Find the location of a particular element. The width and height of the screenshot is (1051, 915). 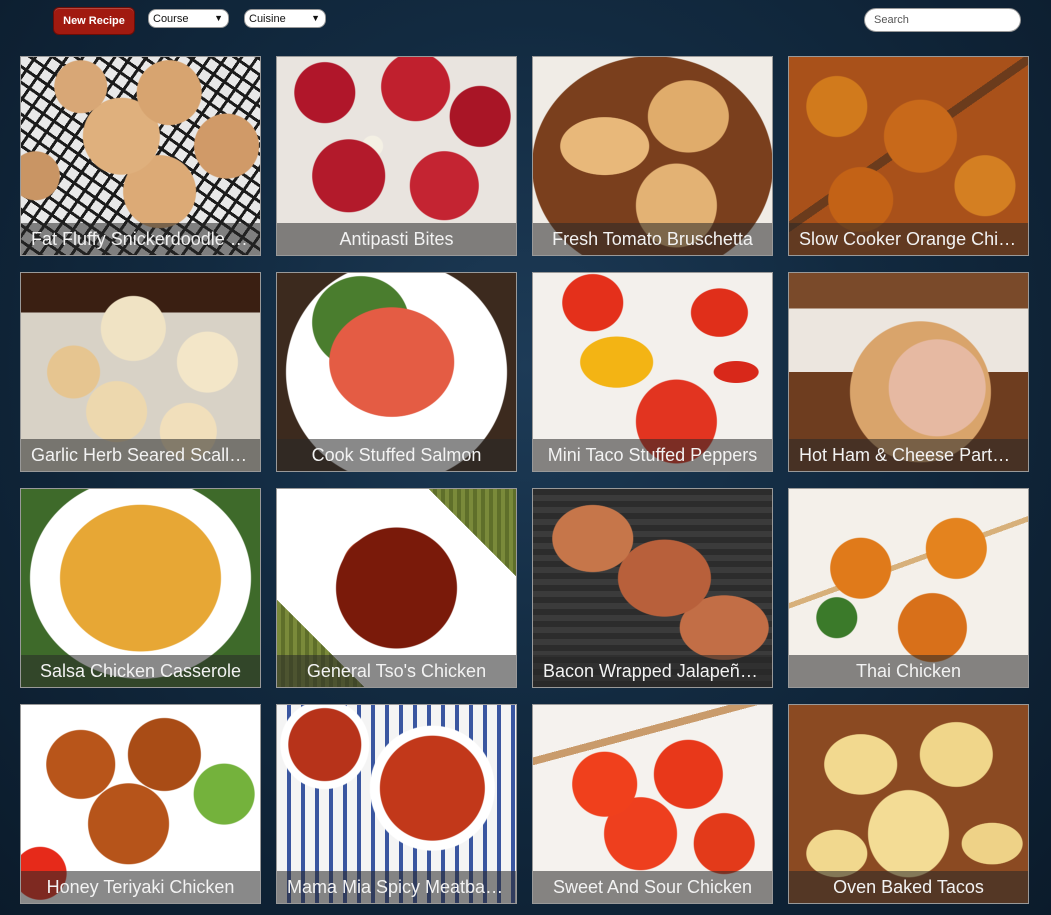

recipe-card: Slow Cooker Orange Chicken is located at coordinates (908, 156).